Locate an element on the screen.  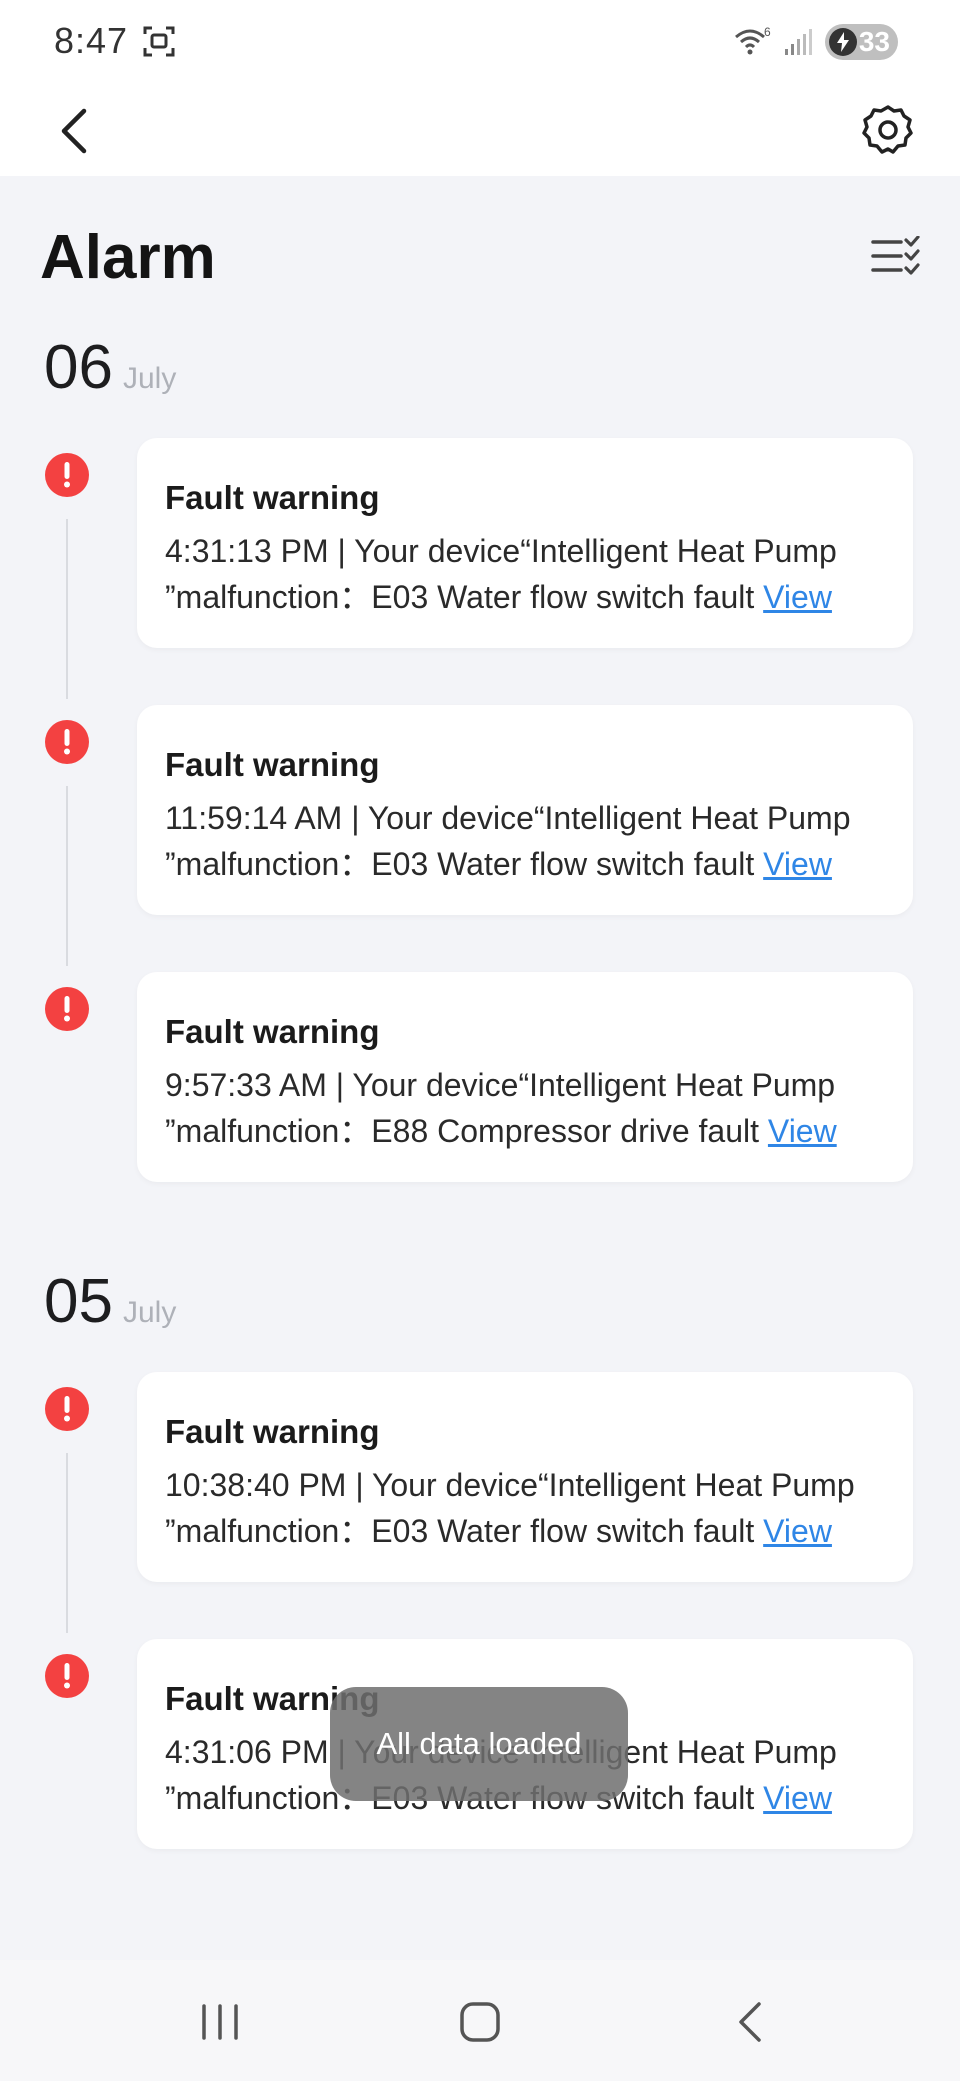
system-back-button is located at coordinates (750, 2022).